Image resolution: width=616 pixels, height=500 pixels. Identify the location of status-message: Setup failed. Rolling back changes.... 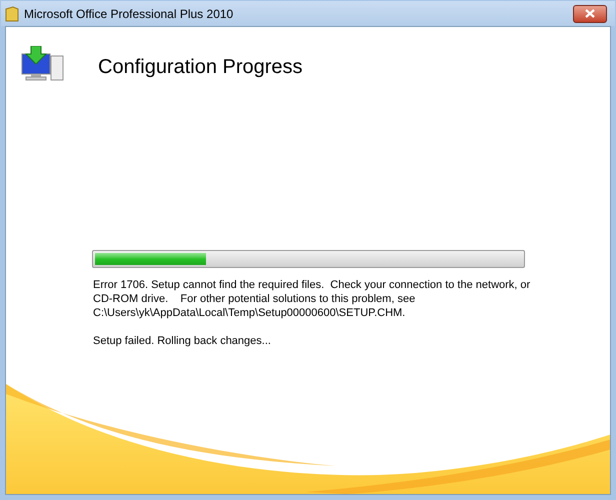
(182, 341).